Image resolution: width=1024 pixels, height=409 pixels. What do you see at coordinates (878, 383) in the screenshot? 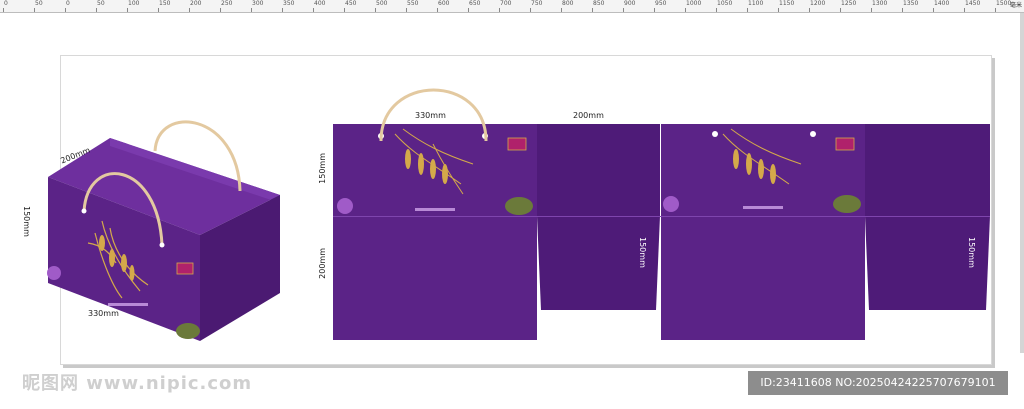
I see `image-id-bar: ID:23411608 NO:20250424225707679101` at bounding box center [878, 383].